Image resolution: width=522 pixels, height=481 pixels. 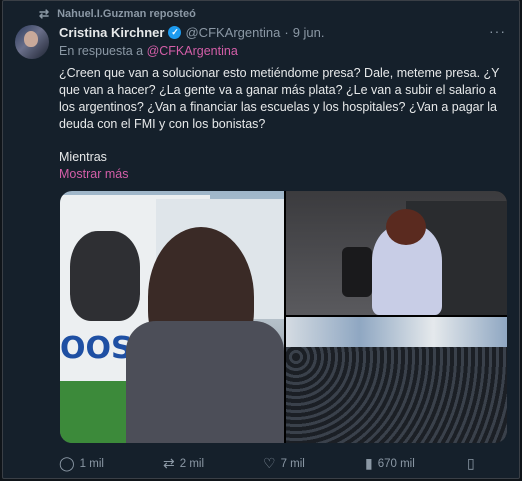 What do you see at coordinates (497, 31) in the screenshot?
I see `more-options-icon: ···` at bounding box center [497, 31].